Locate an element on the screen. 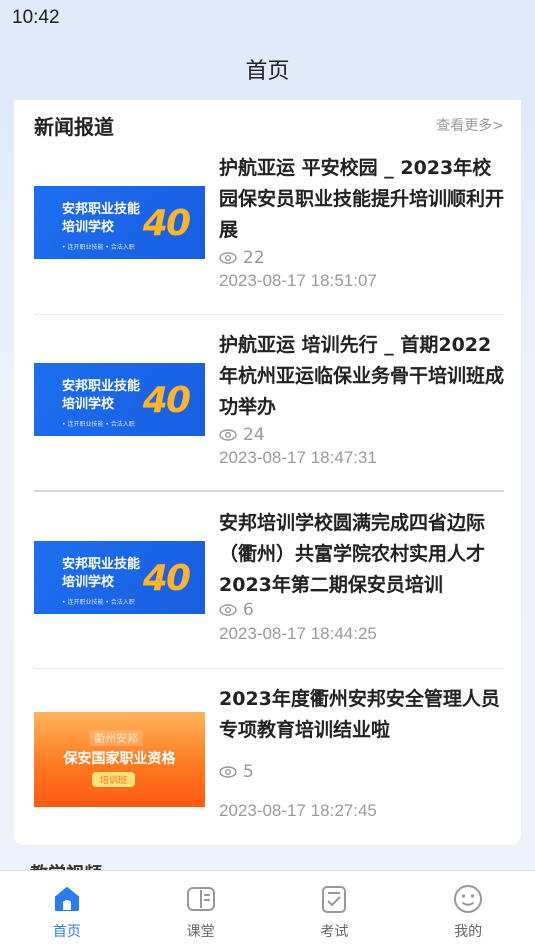 This screenshot has width=535, height=951. tab-label: 考试 is located at coordinates (334, 932).